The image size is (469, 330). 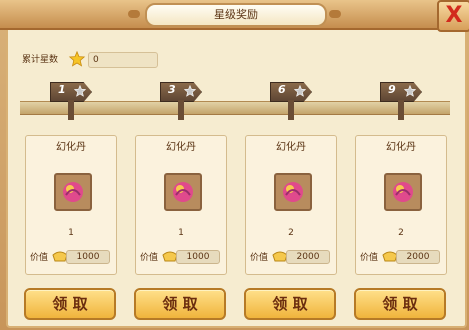 I want to click on window-title: 星级奖励, so click(x=236, y=15).